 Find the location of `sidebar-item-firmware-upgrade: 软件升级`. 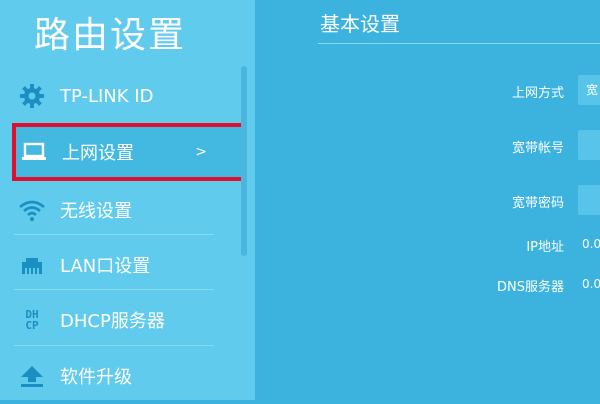

sidebar-item-firmware-upgrade: 软件升级 is located at coordinates (107, 376).